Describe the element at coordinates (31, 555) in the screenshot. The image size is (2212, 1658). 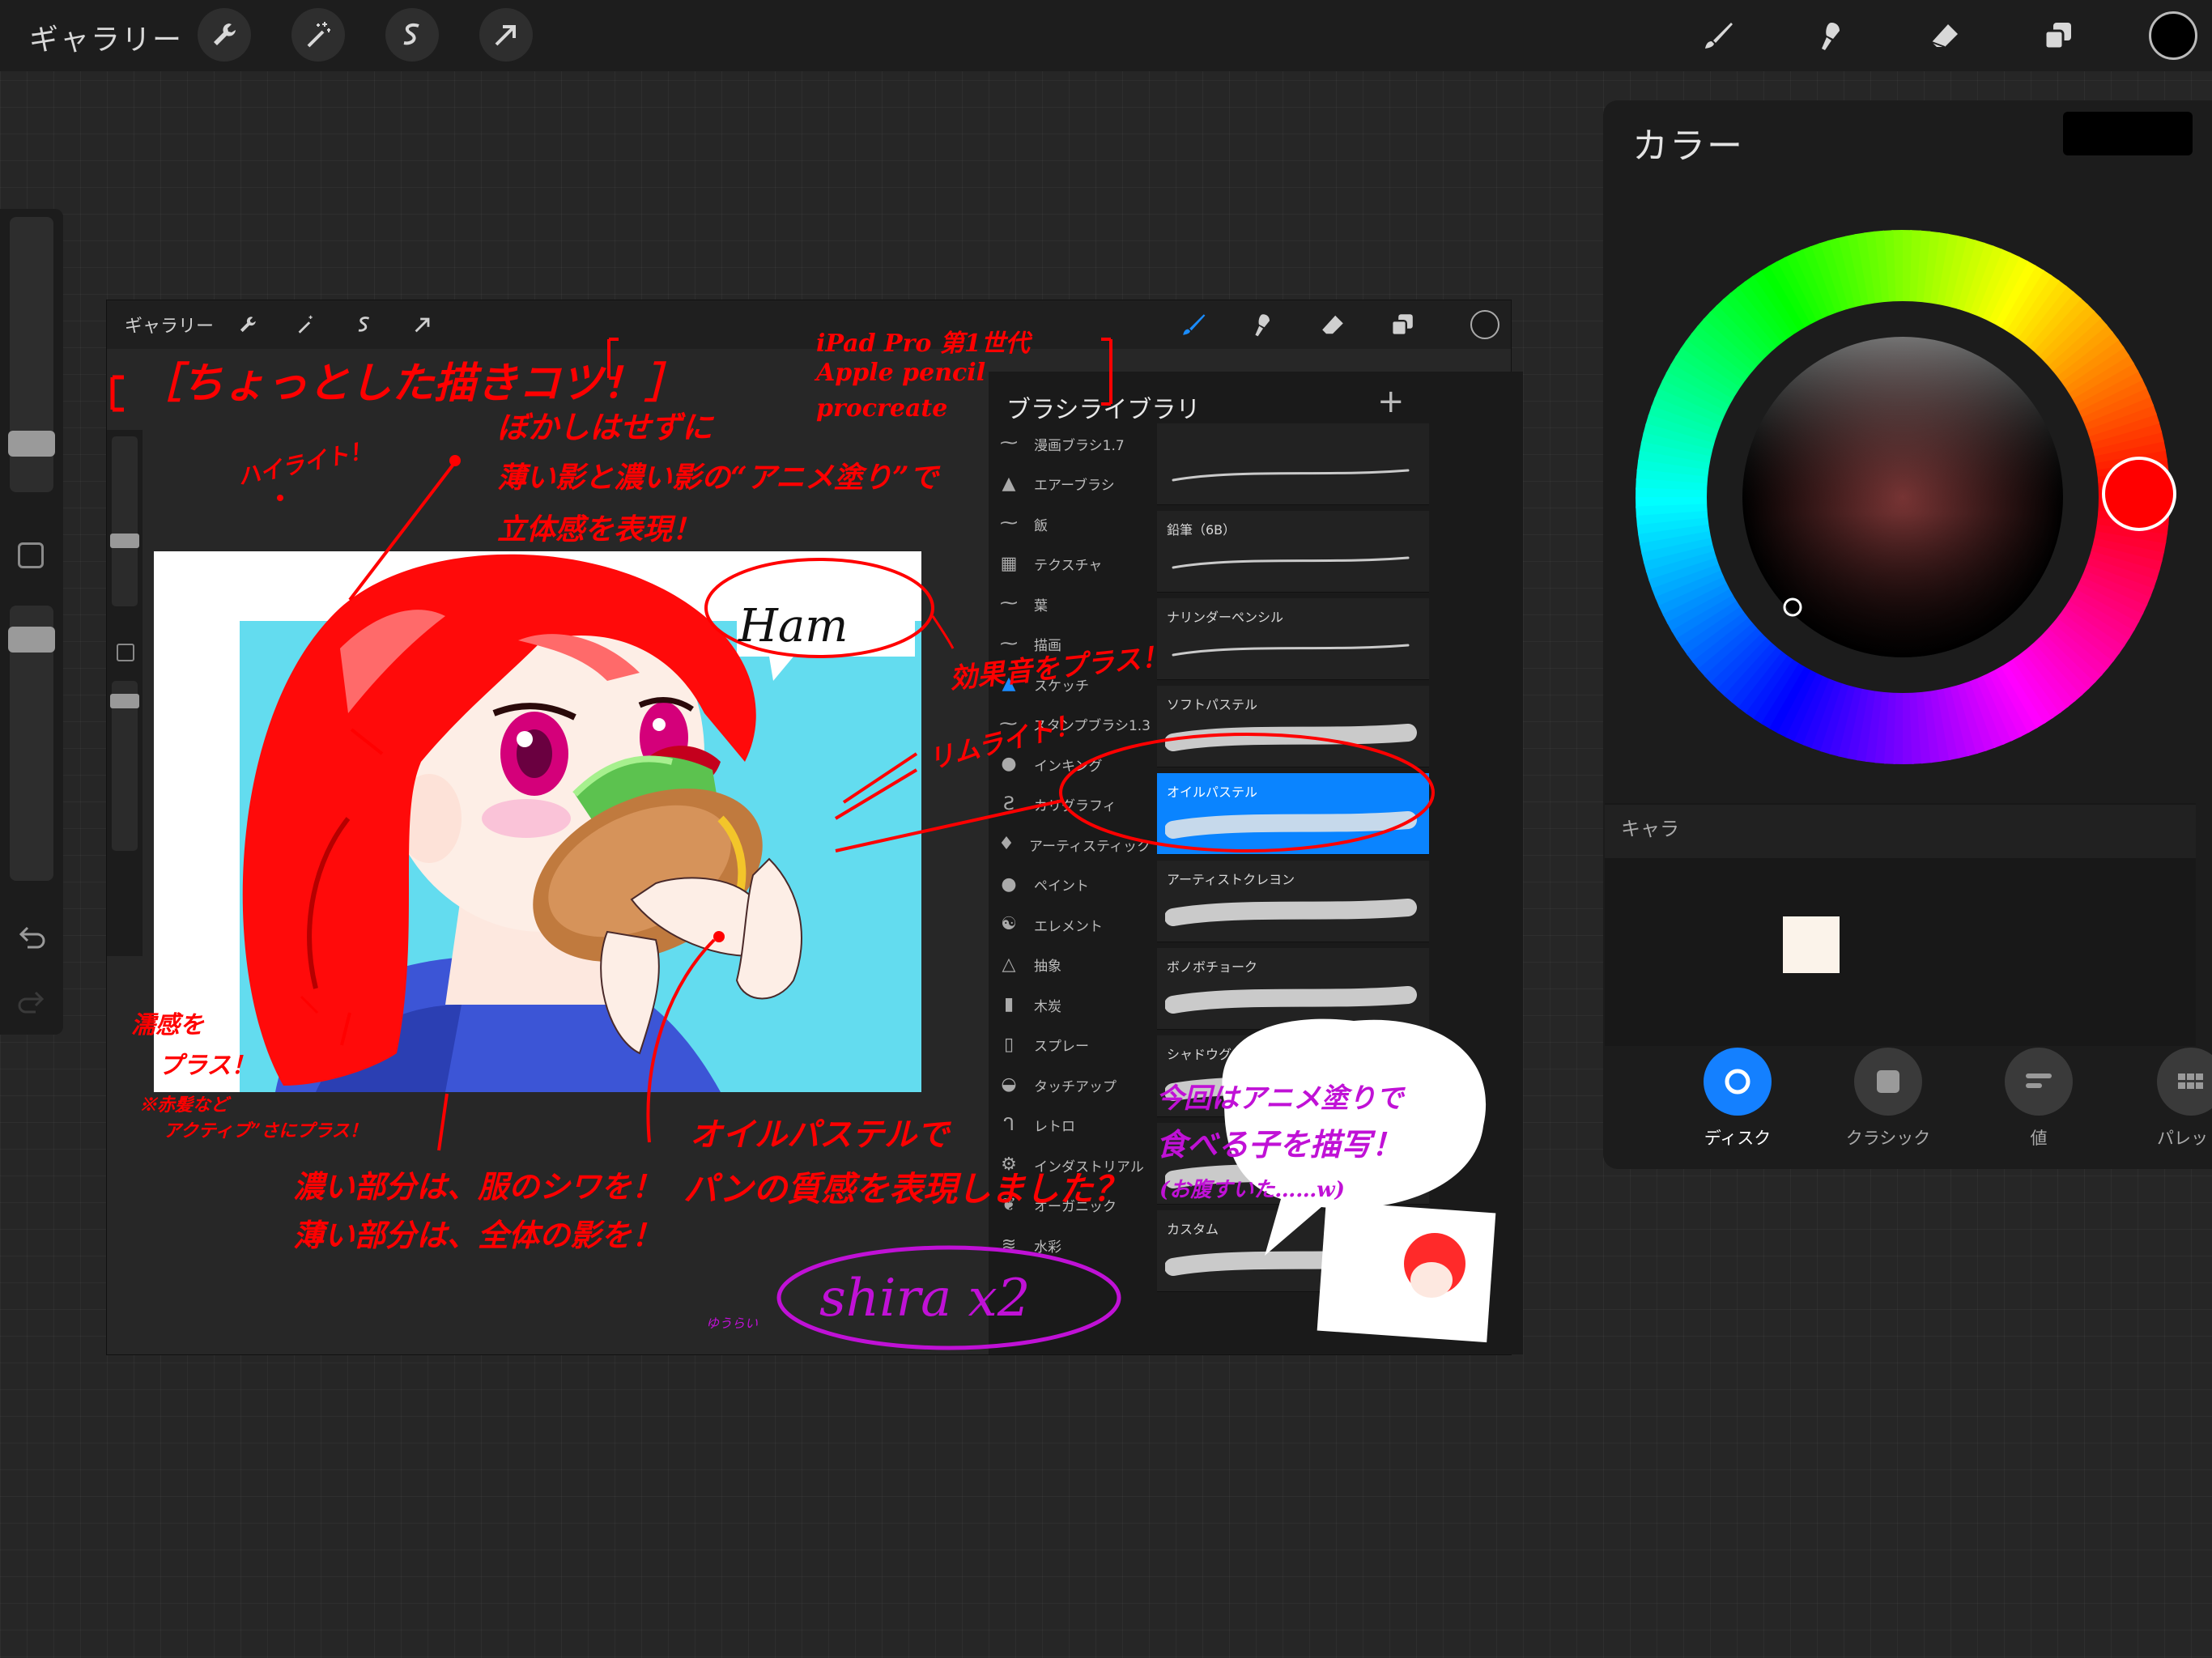
I see `modify-button` at that location.